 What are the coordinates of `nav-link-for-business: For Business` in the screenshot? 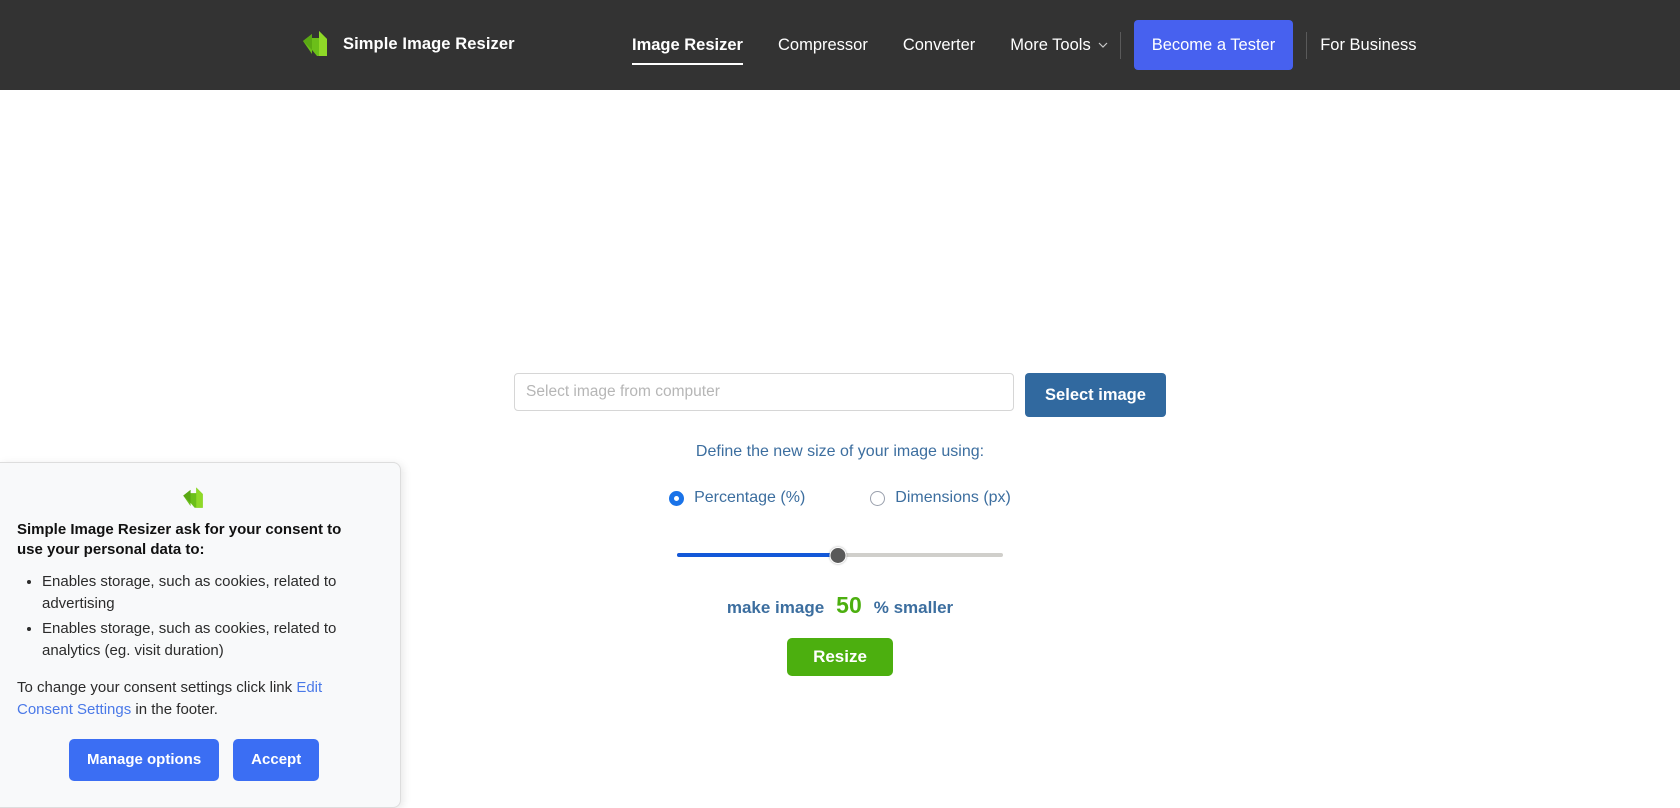 It's located at (1368, 45).